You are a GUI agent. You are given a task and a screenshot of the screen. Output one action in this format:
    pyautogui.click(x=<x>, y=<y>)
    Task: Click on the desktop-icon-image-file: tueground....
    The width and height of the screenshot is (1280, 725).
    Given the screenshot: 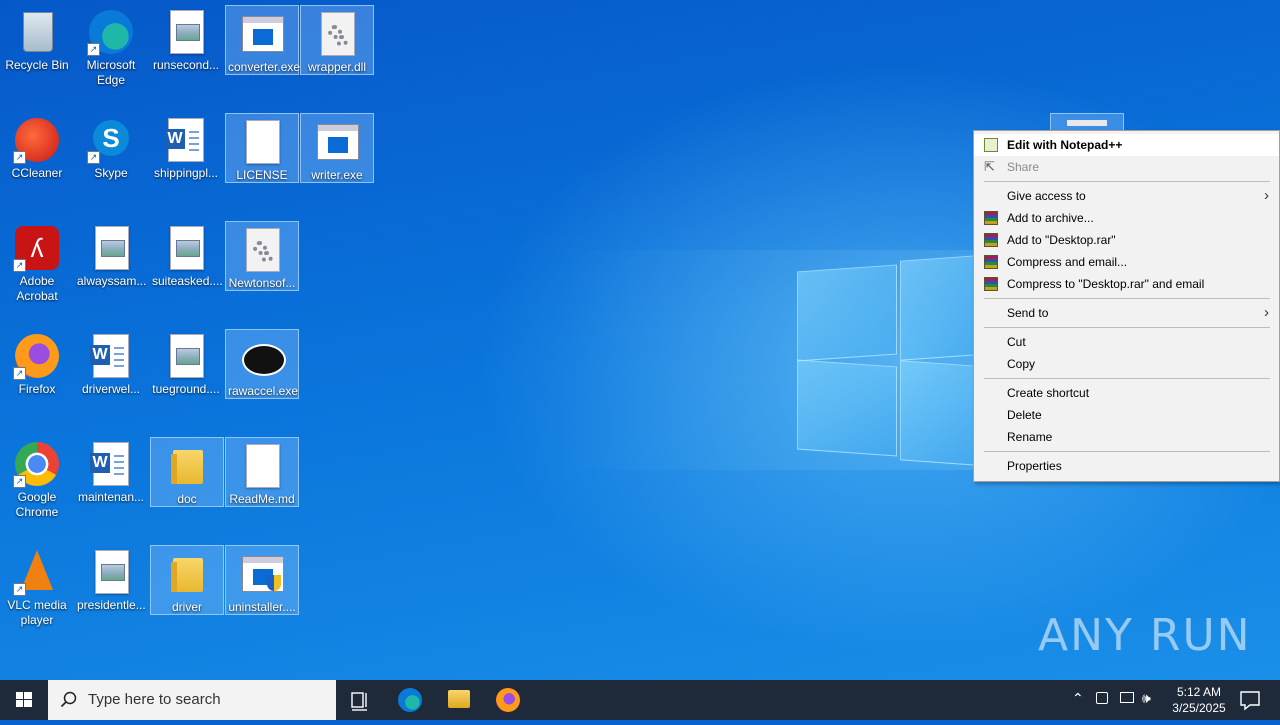 What is the action you would take?
    pyautogui.click(x=186, y=362)
    